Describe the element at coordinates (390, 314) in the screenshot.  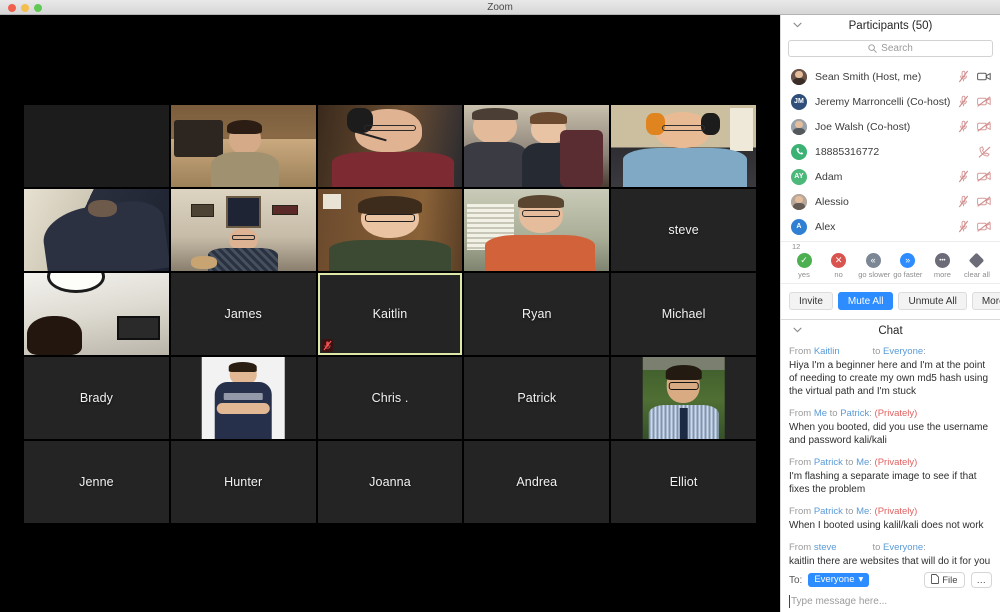
I see `video-tile-kaitlin: Kaitlin` at that location.